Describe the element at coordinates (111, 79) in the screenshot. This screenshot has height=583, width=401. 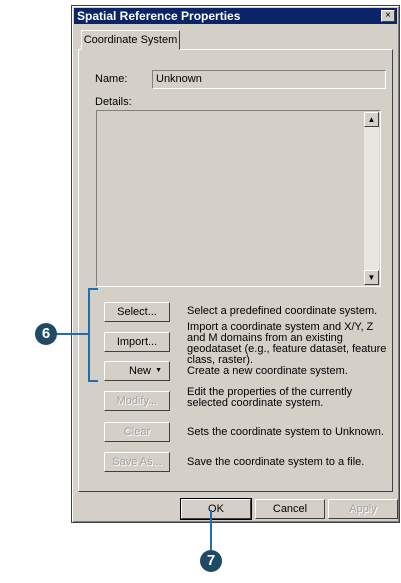
I see `name-label: Name:` at that location.